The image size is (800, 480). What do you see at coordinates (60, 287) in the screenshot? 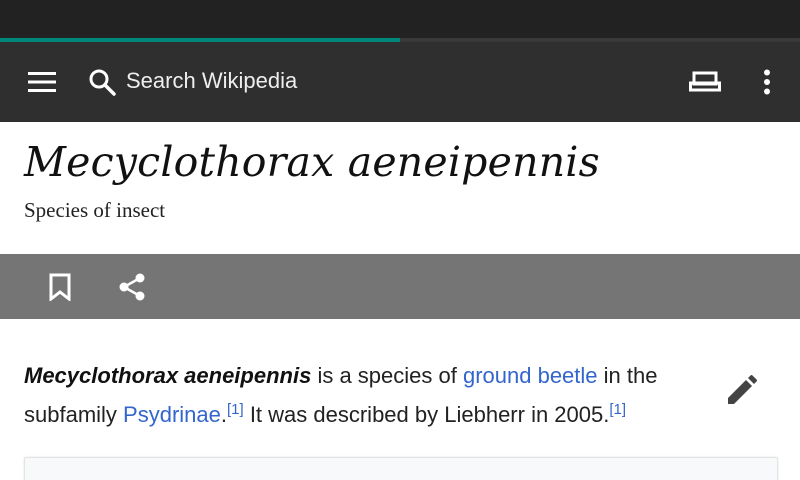
I see `bookmark-icon` at bounding box center [60, 287].